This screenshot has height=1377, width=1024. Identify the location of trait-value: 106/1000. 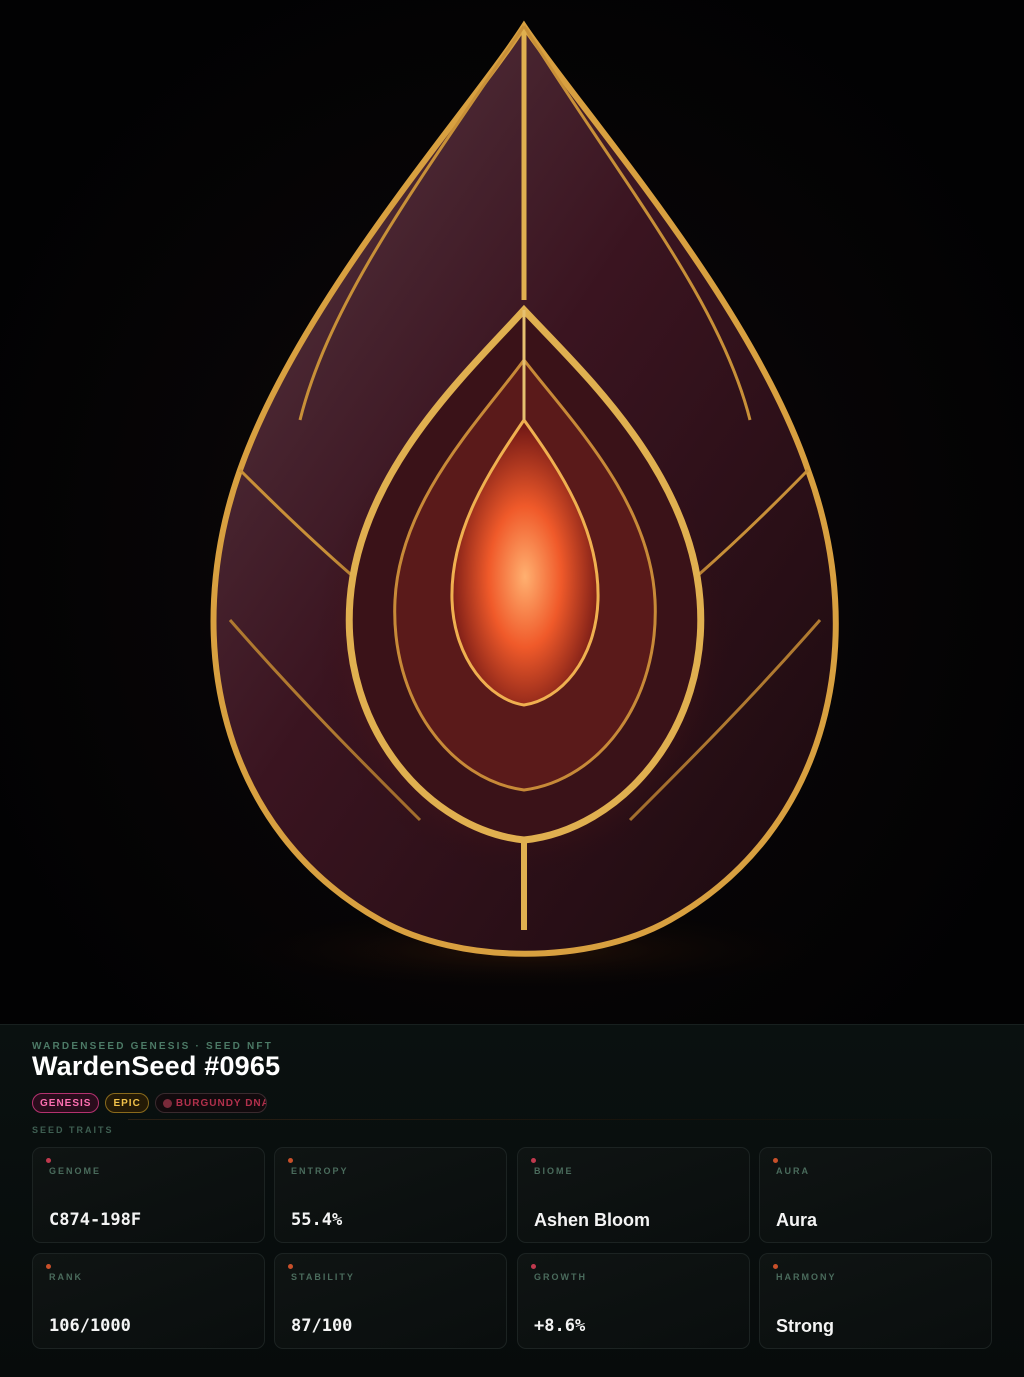
(90, 1326).